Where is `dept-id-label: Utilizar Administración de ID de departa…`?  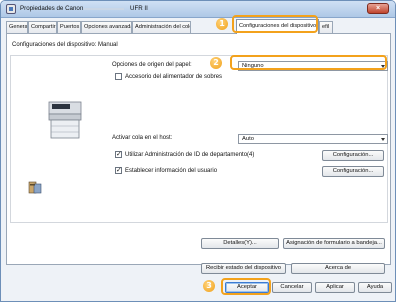
dept-id-label: Utilizar Administración de ID de departa… is located at coordinates (190, 155).